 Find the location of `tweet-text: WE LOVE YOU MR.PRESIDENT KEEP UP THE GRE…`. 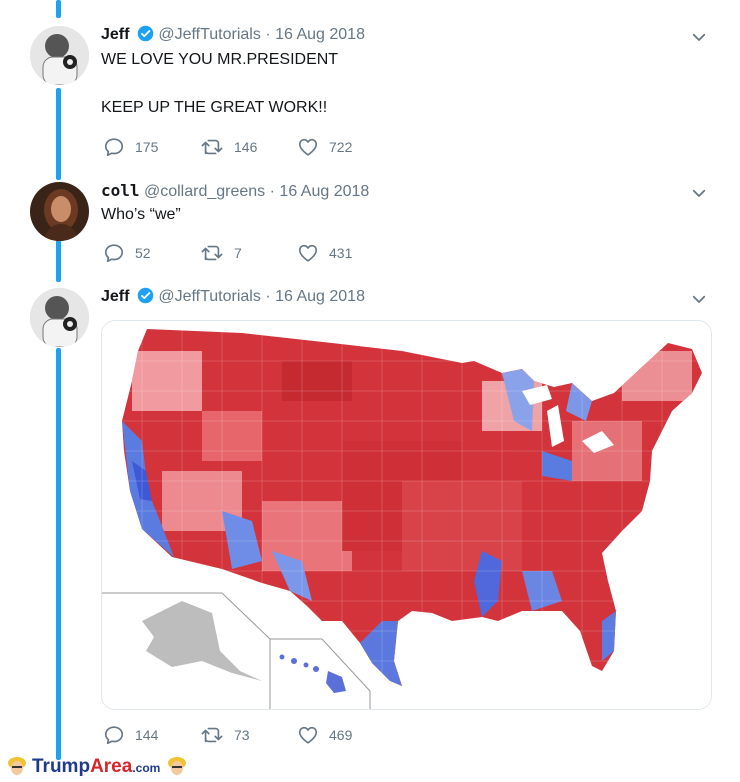

tweet-text: WE LOVE YOU MR.PRESIDENT KEEP UP THE GRE… is located at coordinates (219, 84).